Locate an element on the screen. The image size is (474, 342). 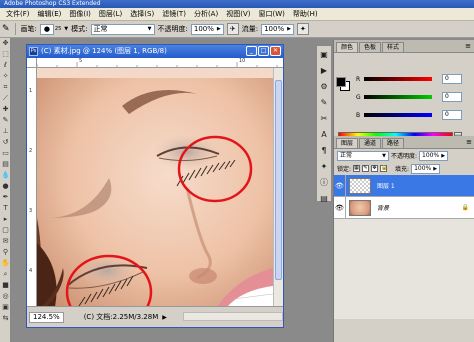
minimize-button: _ is located at coordinates (251, 51).